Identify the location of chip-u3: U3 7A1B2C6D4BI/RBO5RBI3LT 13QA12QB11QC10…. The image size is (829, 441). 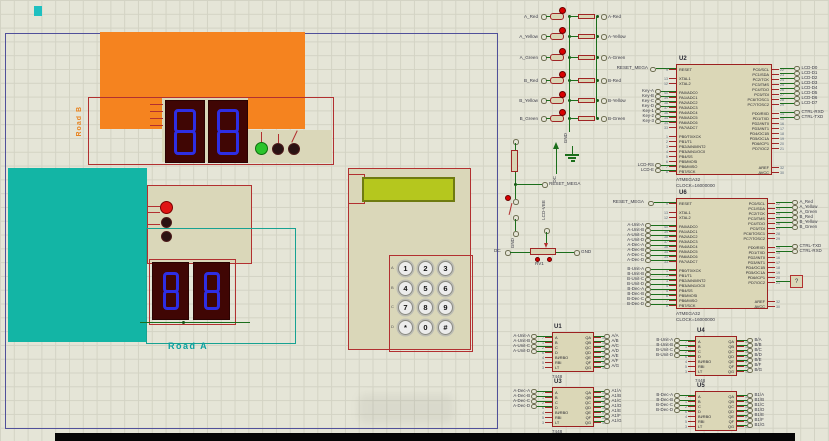
(574, 403).